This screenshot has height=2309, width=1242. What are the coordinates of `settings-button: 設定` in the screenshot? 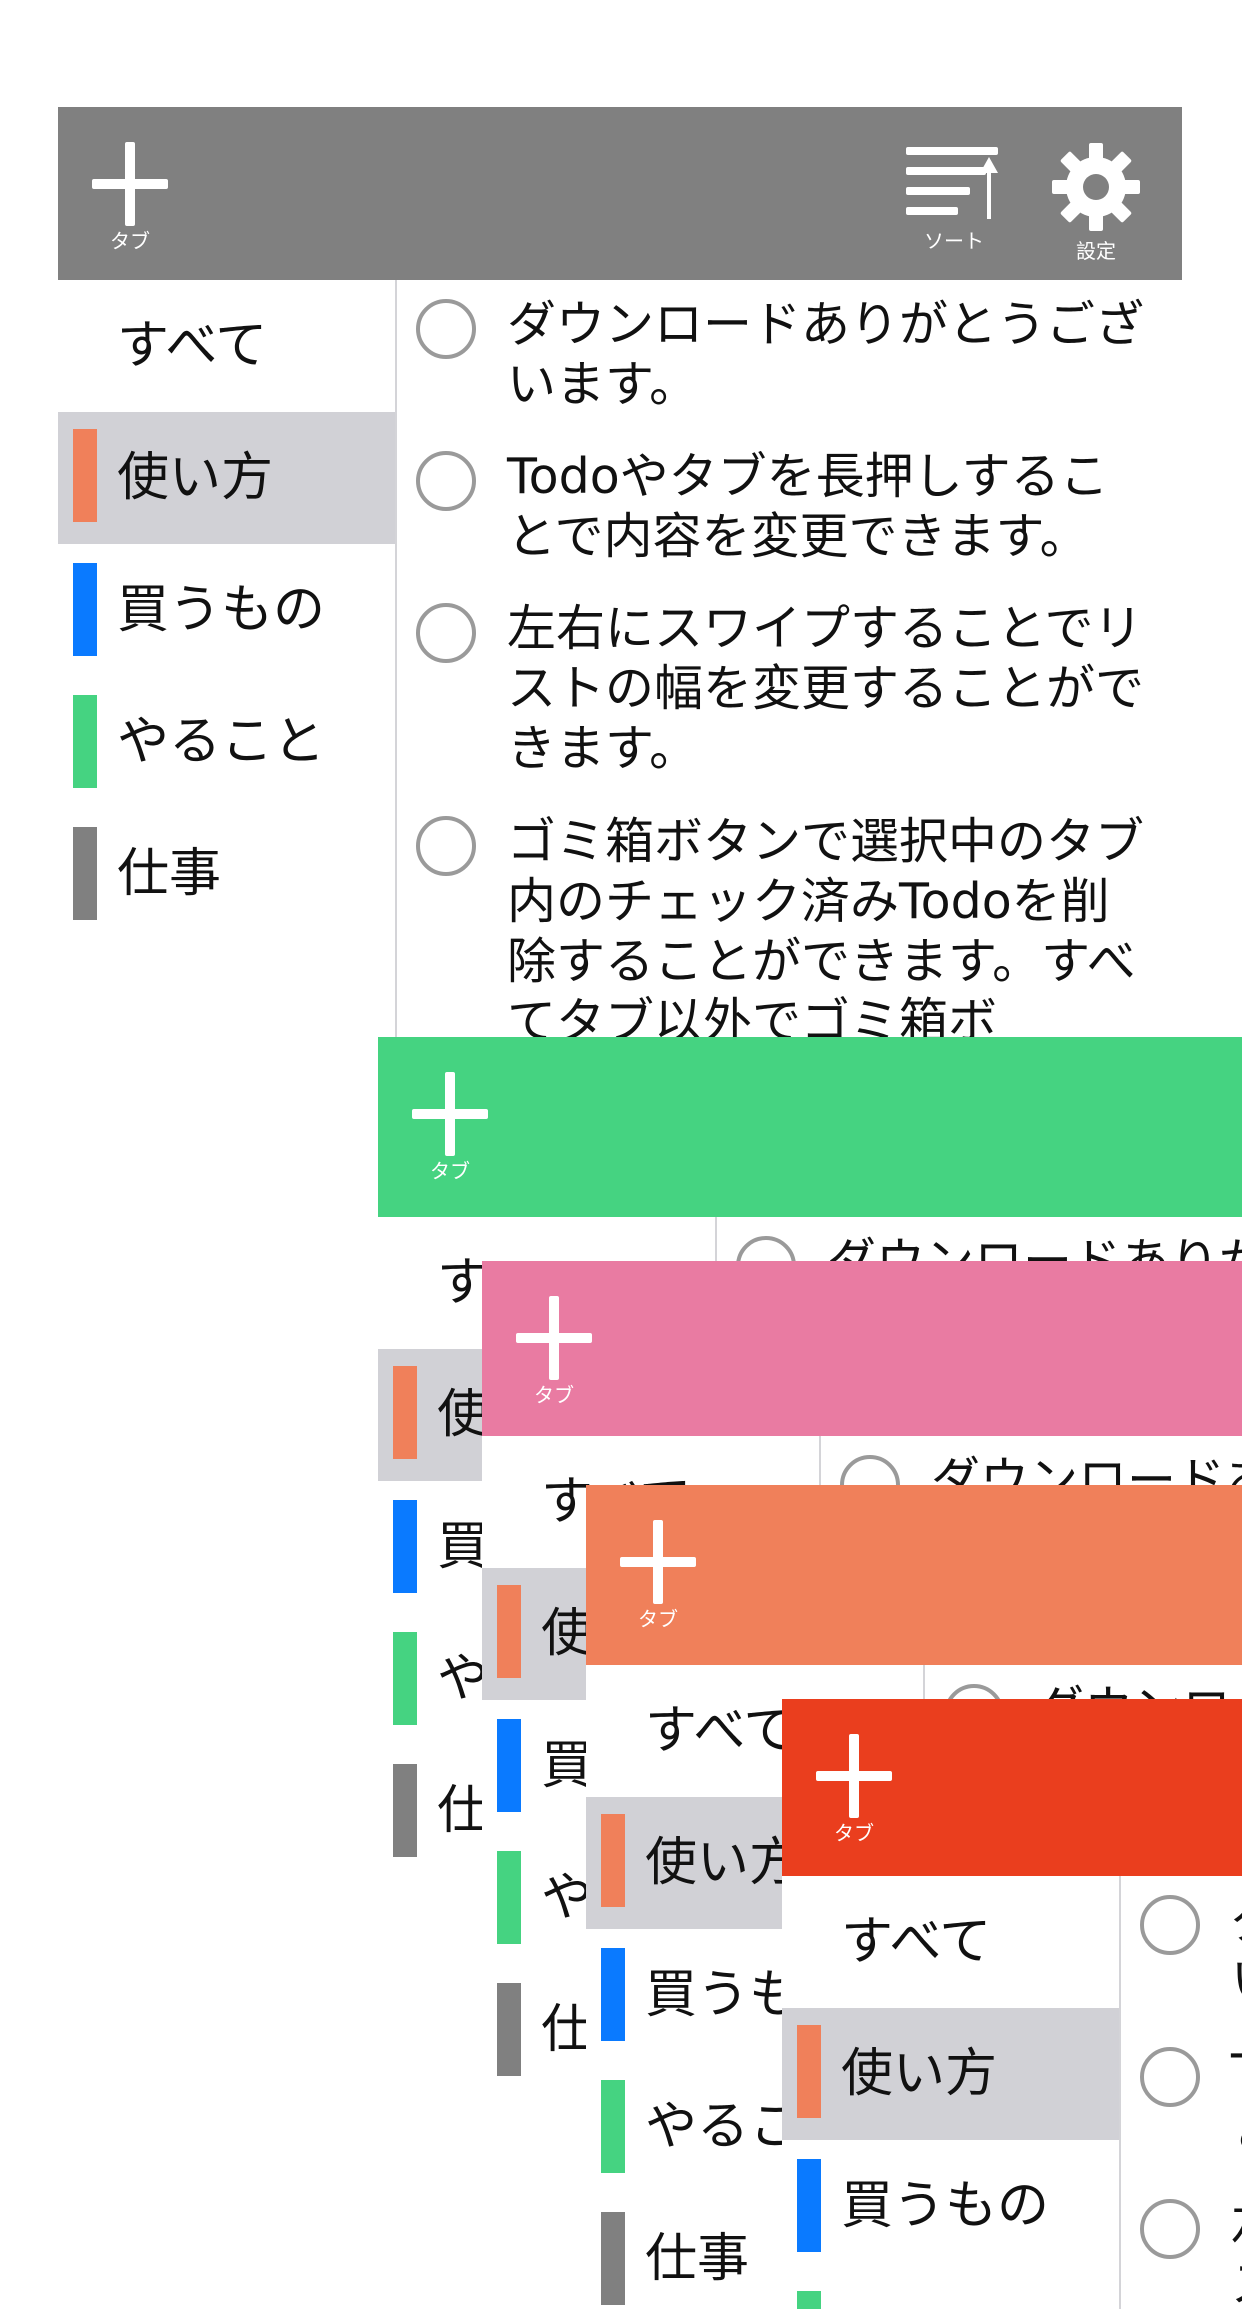 It's located at (1096, 201).